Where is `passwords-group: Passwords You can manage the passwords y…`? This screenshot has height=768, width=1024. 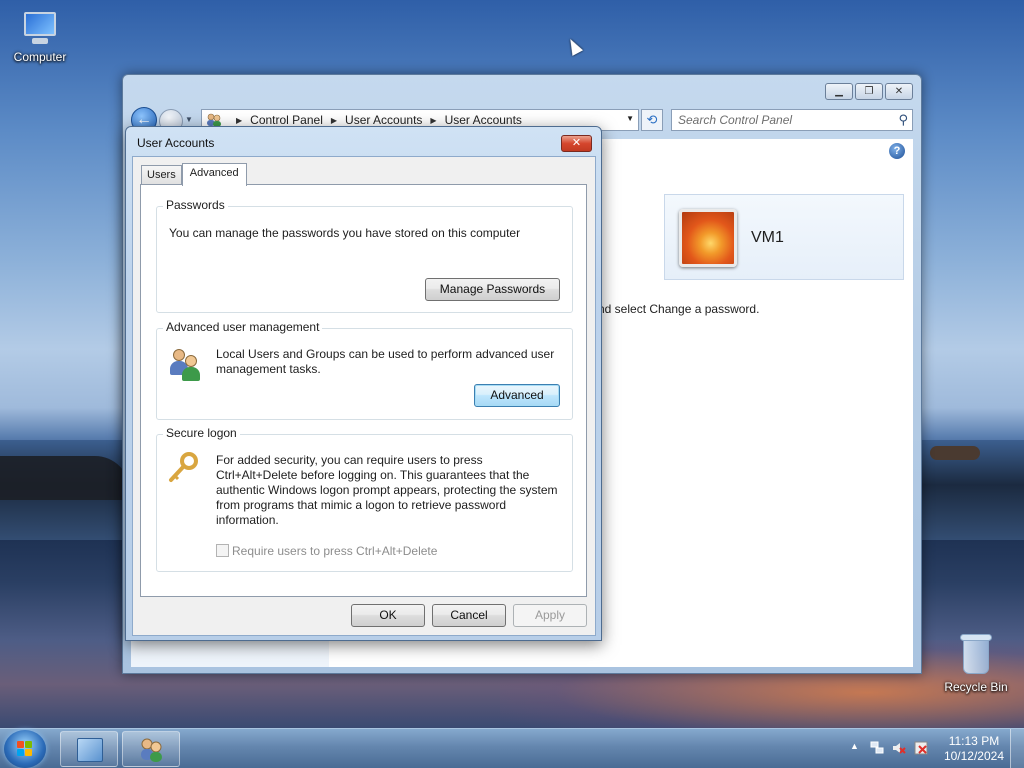 passwords-group: Passwords You can manage the passwords y… is located at coordinates (364, 255).